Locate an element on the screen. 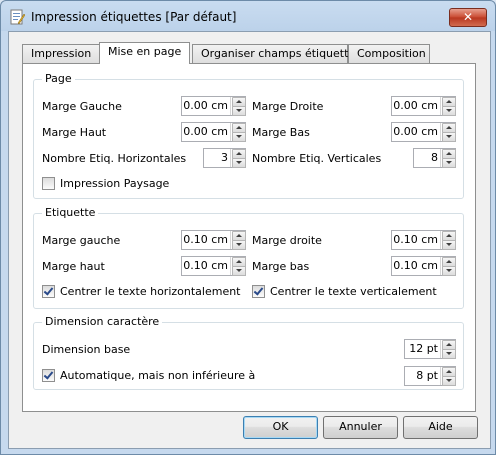 The image size is (496, 455). tab-label: Organiser champs étiquette is located at coordinates (278, 53).